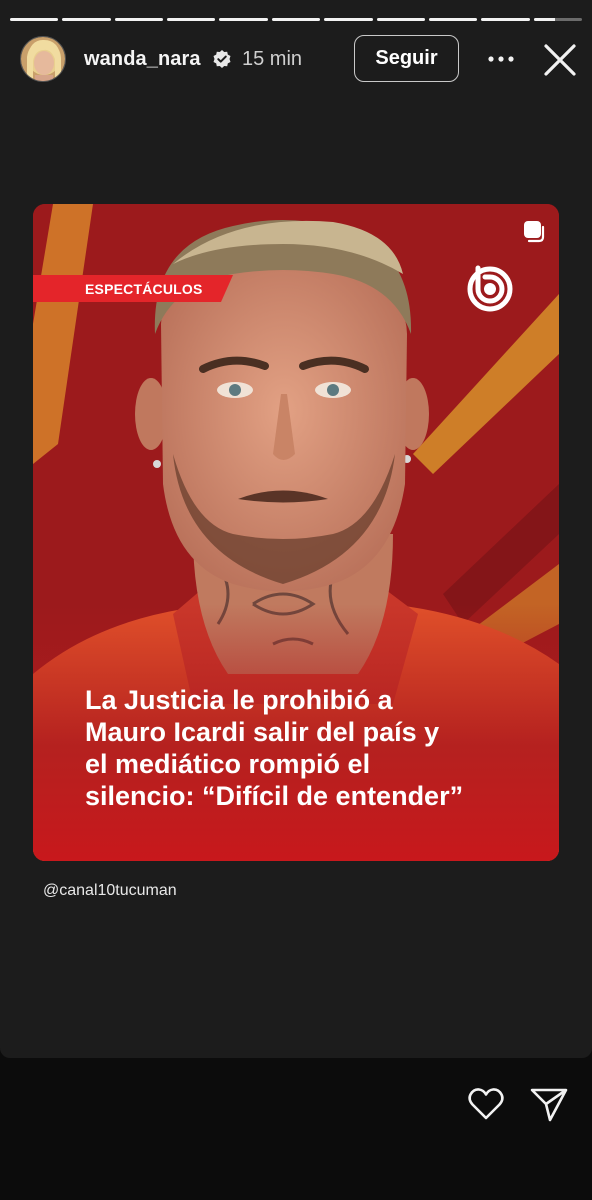  I want to click on story-progress-bar, so click(296, 20).